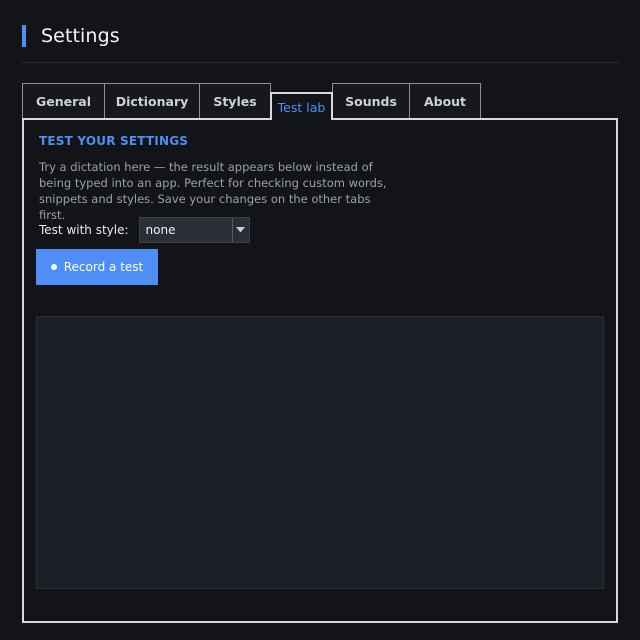 The width and height of the screenshot is (640, 640). I want to click on page-title: Settings, so click(80, 36).